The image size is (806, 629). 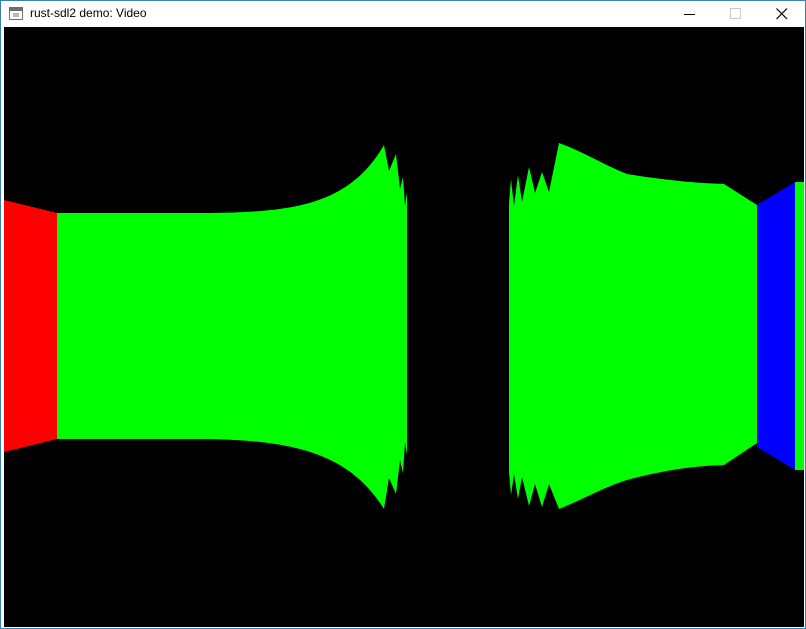 I want to click on title-bar: rust-sdl2 demo: Video, so click(x=403, y=14).